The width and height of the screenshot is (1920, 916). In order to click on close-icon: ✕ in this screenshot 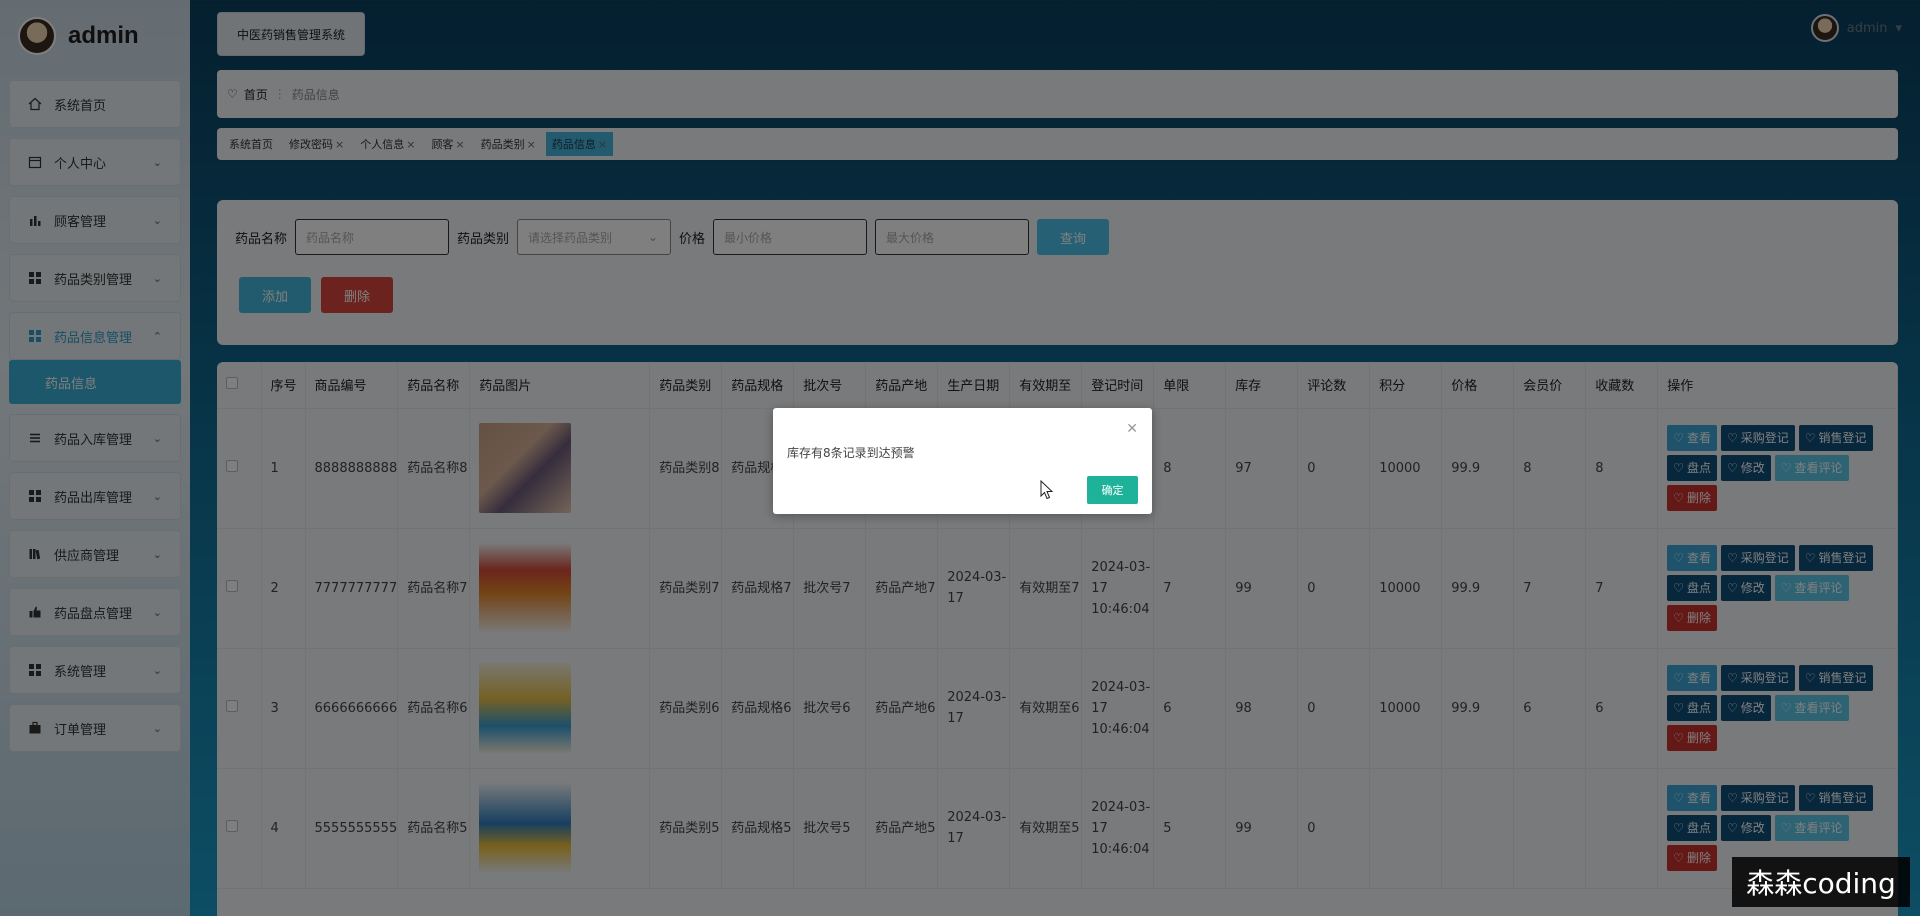, I will do `click(1132, 429)`.